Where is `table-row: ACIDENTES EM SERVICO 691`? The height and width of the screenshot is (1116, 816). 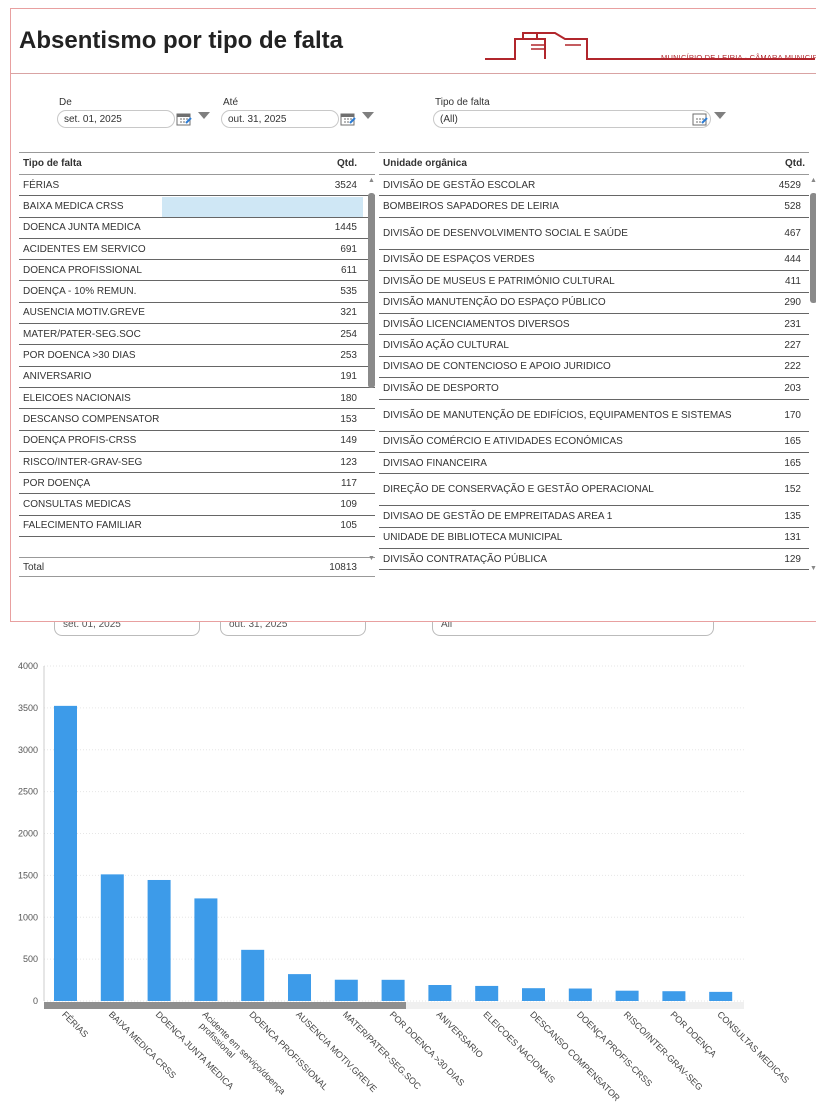
table-row: ACIDENTES EM SERVICO 691 is located at coordinates (197, 250).